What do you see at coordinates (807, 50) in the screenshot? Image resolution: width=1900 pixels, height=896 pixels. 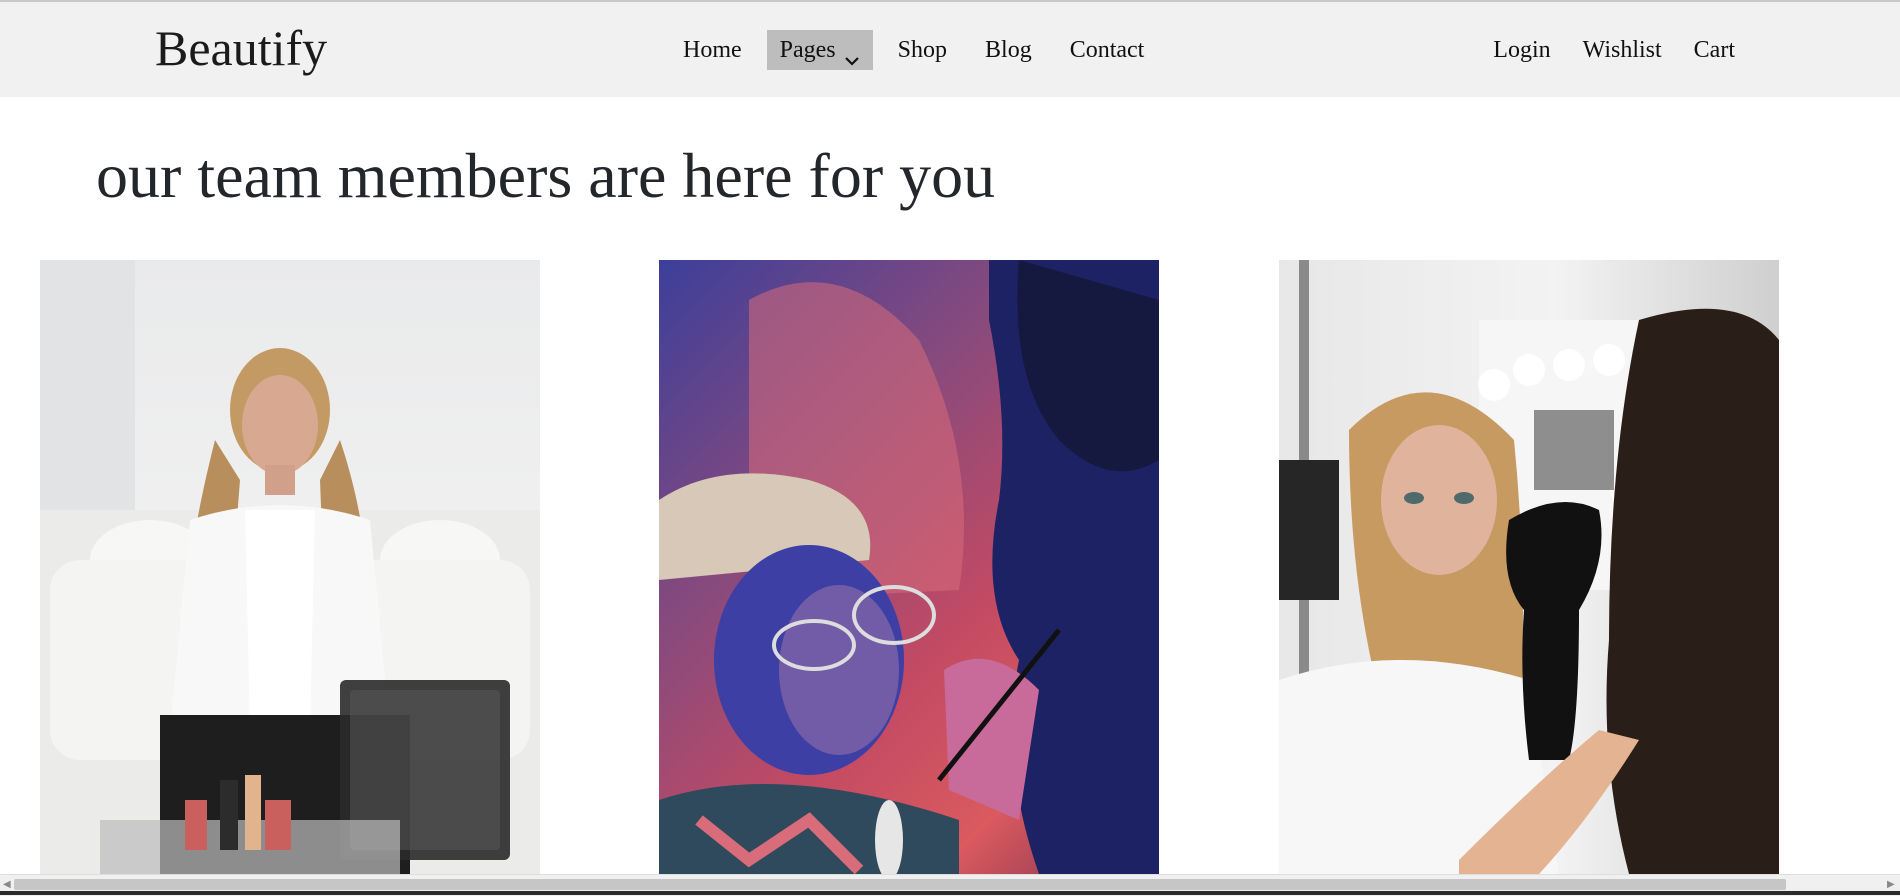 I see `nav-pages-label: Pages` at bounding box center [807, 50].